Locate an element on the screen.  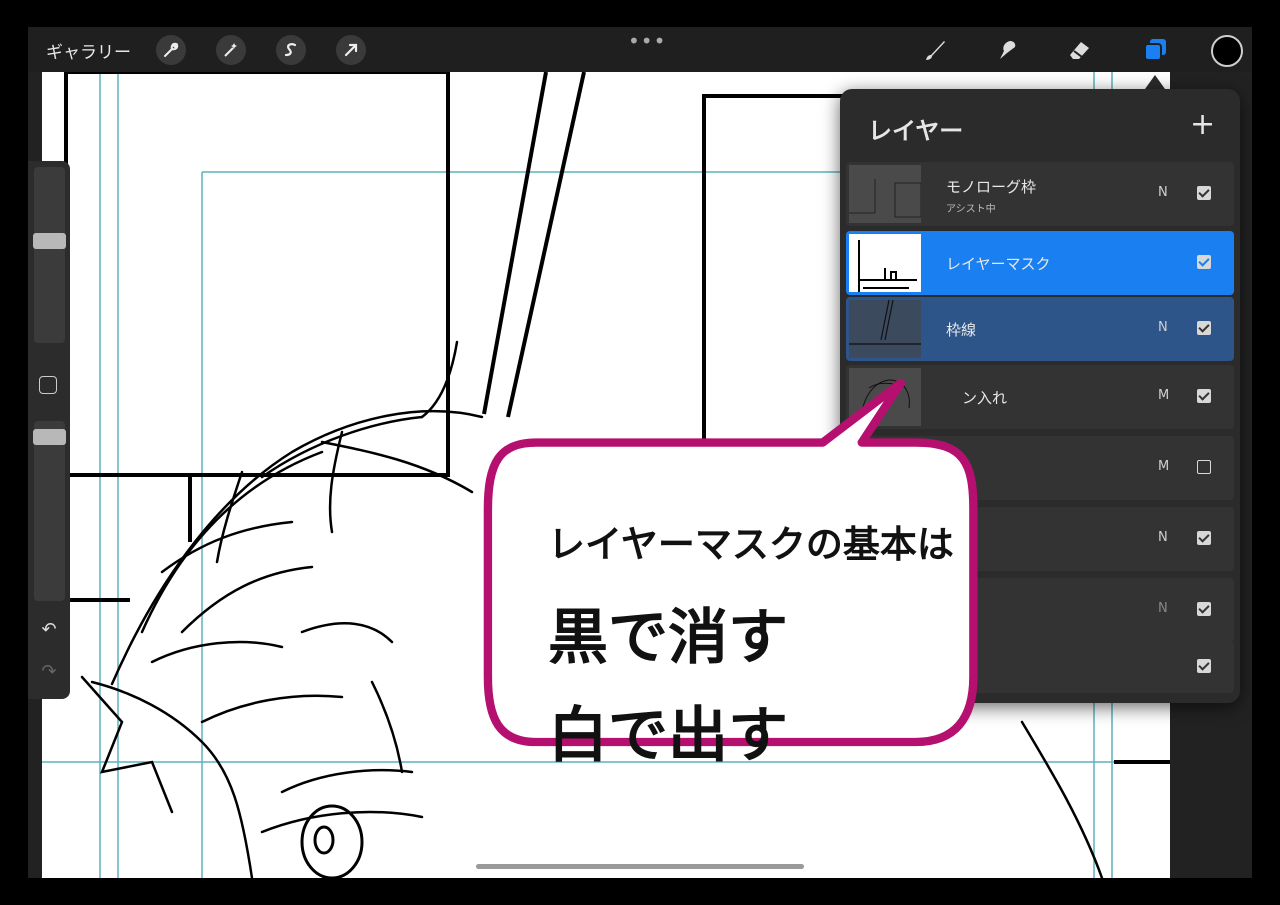
opacity-thumb is located at coordinates (49, 437).